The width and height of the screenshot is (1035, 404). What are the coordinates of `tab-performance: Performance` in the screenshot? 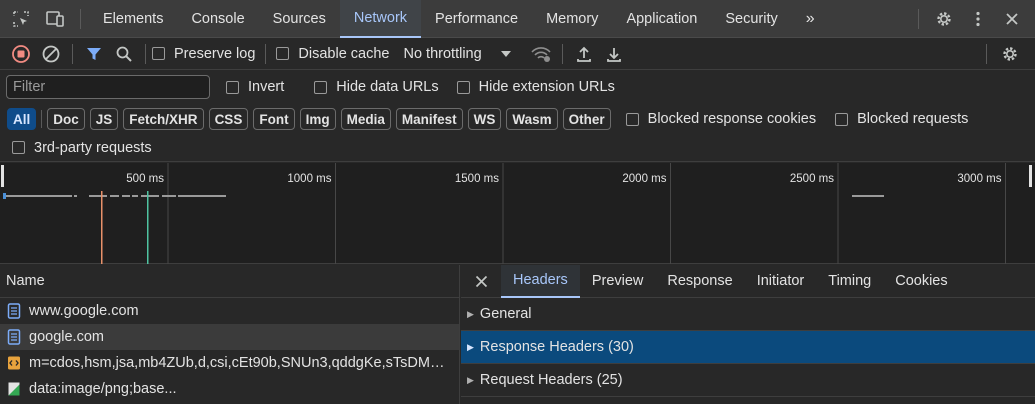 It's located at (476, 19).